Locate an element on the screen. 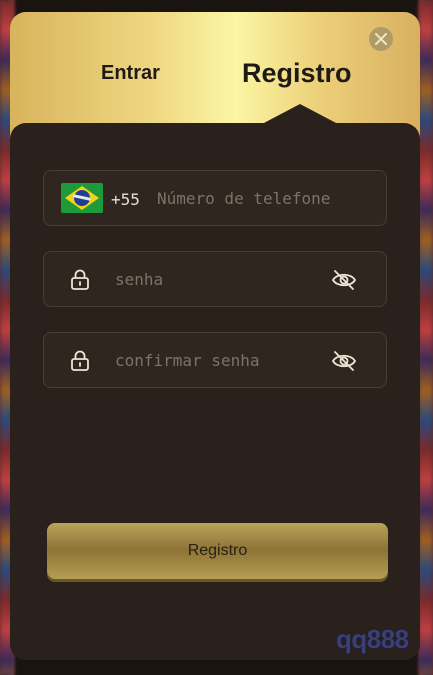 The width and height of the screenshot is (433, 675). phone-input is located at coordinates (267, 198).